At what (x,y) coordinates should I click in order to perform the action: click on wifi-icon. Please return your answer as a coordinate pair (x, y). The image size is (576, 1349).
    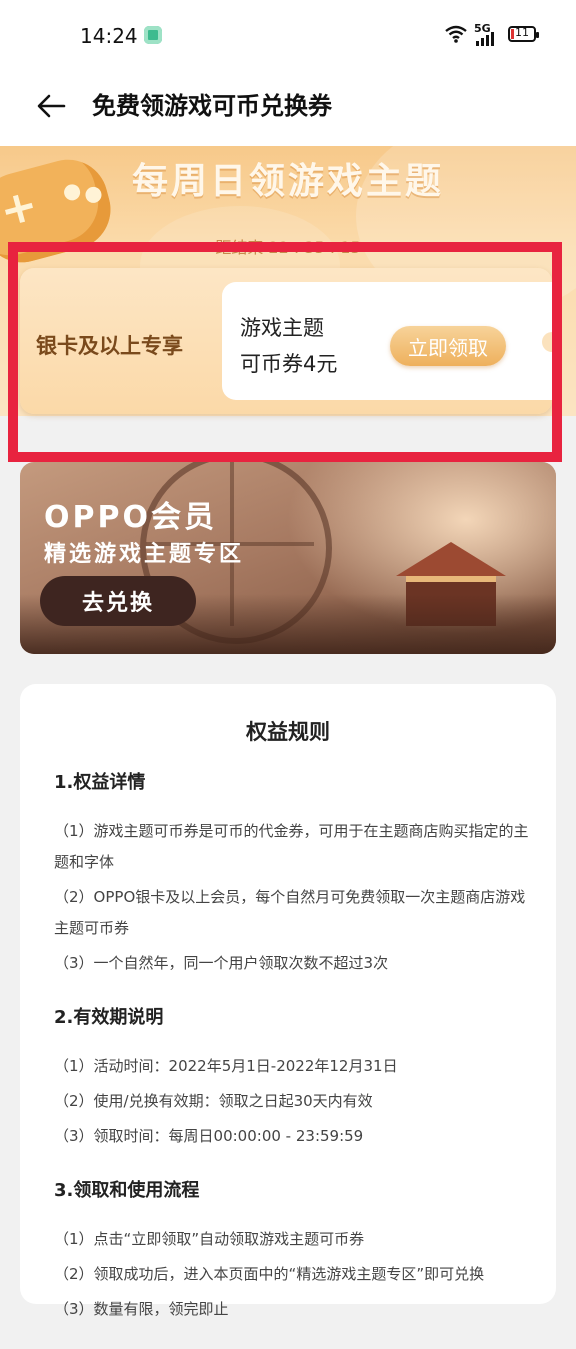
    Looking at the image, I should click on (456, 34).